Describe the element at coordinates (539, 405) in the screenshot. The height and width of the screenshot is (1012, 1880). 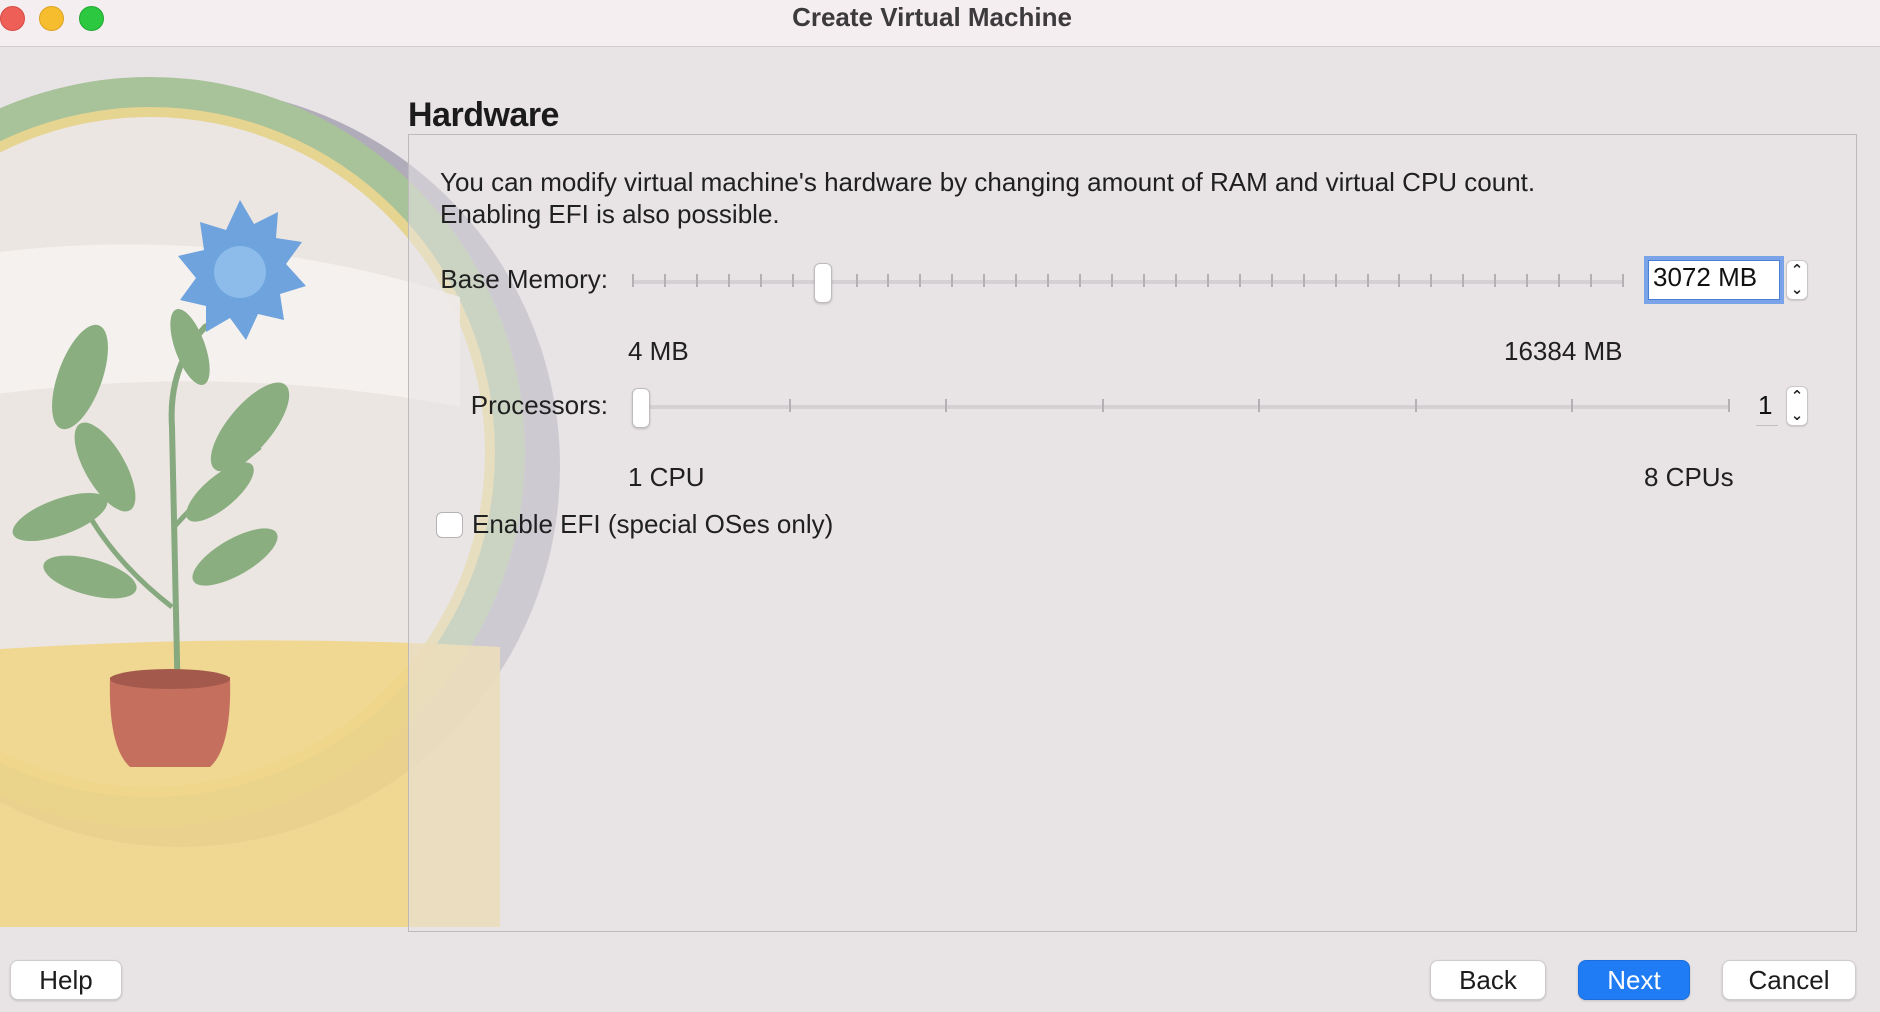
I see `processors-label: Processors:` at that location.